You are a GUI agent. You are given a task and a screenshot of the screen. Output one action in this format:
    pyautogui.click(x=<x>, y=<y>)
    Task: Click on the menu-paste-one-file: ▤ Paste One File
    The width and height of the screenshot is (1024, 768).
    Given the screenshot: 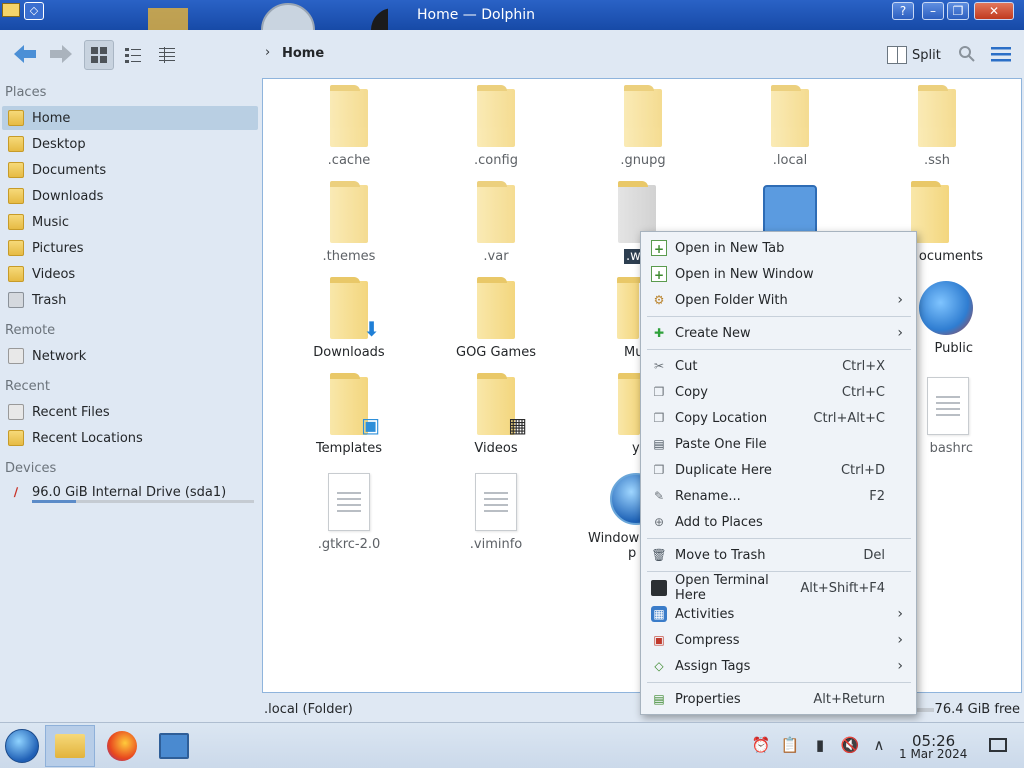 What is the action you would take?
    pyautogui.click(x=779, y=444)
    